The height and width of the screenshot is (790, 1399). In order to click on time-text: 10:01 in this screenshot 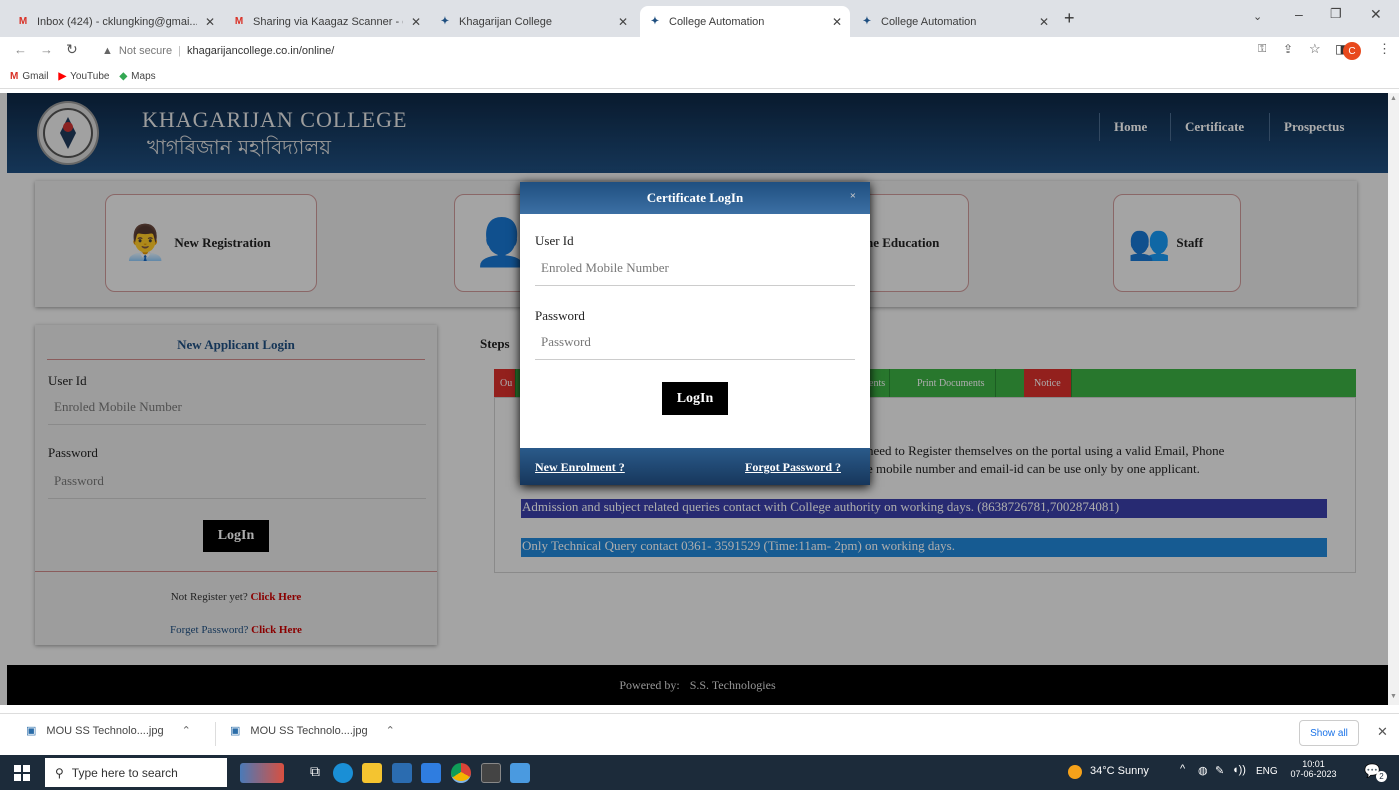, I will do `click(1313, 764)`.